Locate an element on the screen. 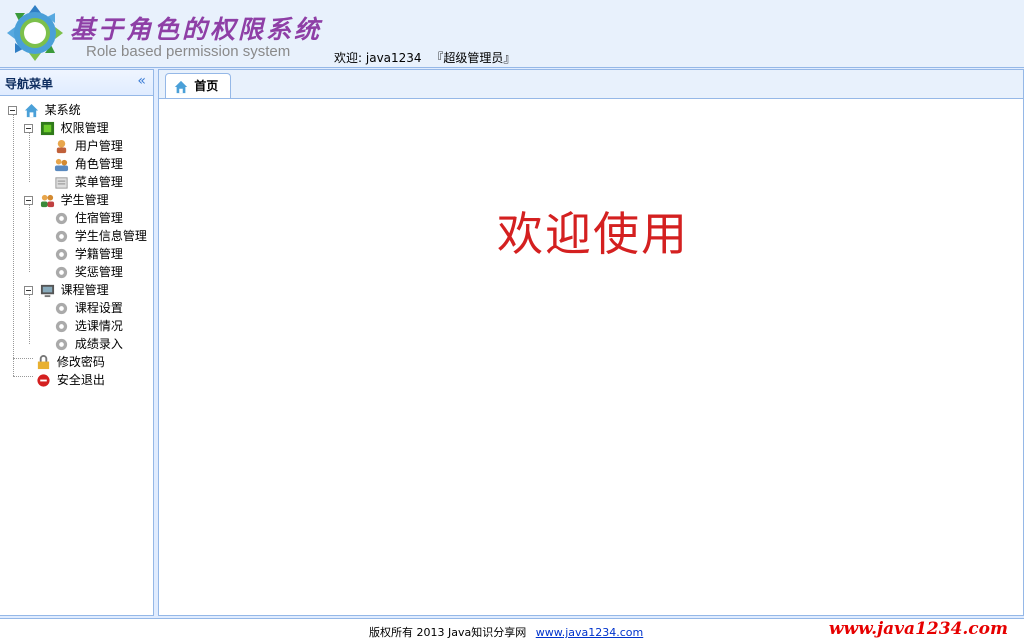 The image size is (1024, 643). tree-item-label: 学籍管理 is located at coordinates (98, 254).